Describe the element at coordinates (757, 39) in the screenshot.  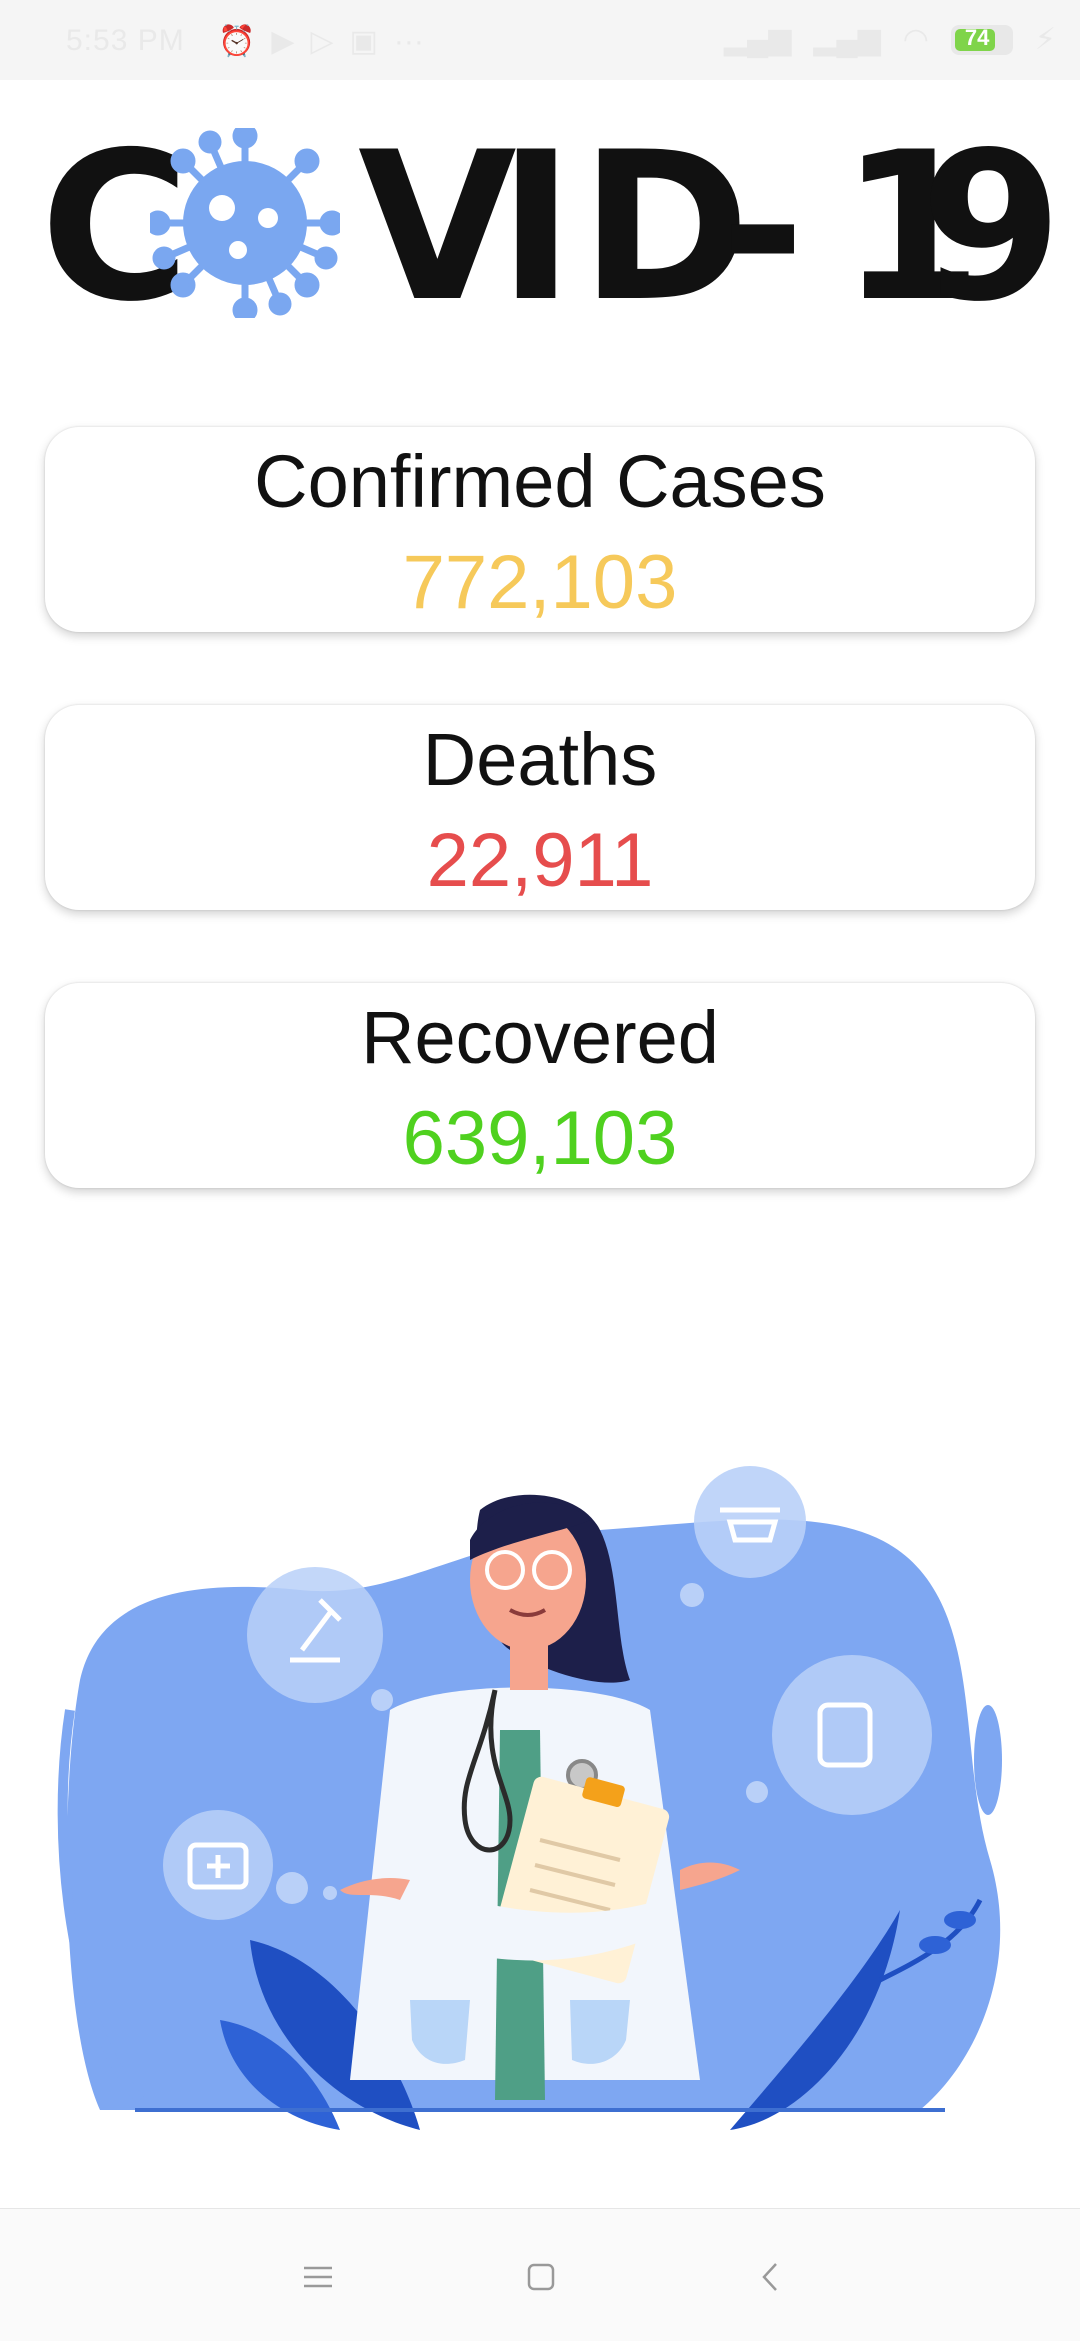
I see `signal-icon: ▂▄▆` at that location.